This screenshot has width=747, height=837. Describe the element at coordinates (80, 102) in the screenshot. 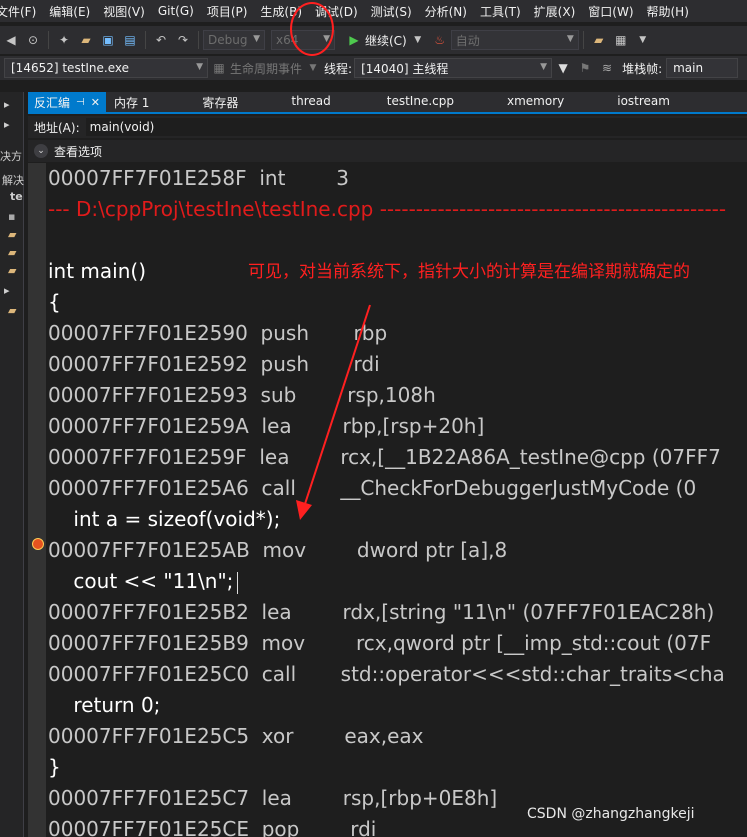

I see `pin-icon: ⊣` at that location.